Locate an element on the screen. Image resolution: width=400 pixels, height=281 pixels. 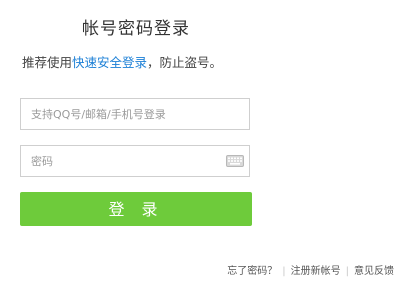
register-link: 注册新帐号 is located at coordinates (316, 271).